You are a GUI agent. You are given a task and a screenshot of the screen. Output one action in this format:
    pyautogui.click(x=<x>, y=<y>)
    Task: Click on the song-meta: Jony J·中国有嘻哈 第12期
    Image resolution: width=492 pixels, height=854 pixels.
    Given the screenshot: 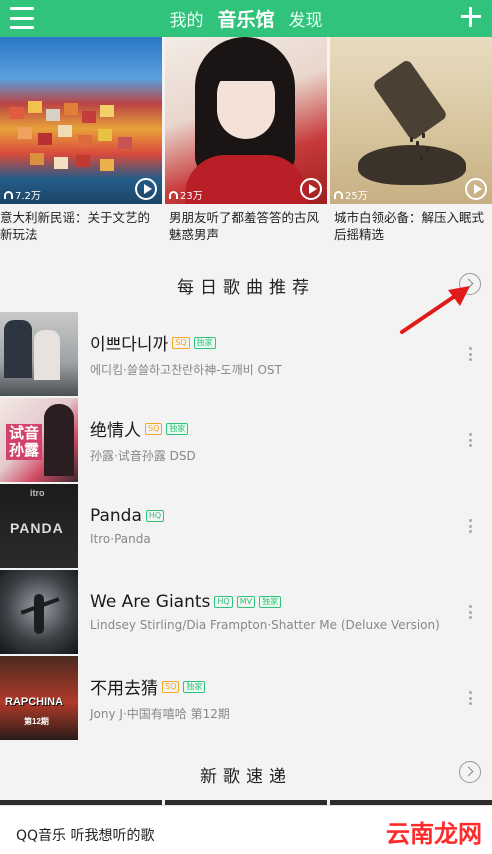 What is the action you would take?
    pyautogui.click(x=160, y=714)
    